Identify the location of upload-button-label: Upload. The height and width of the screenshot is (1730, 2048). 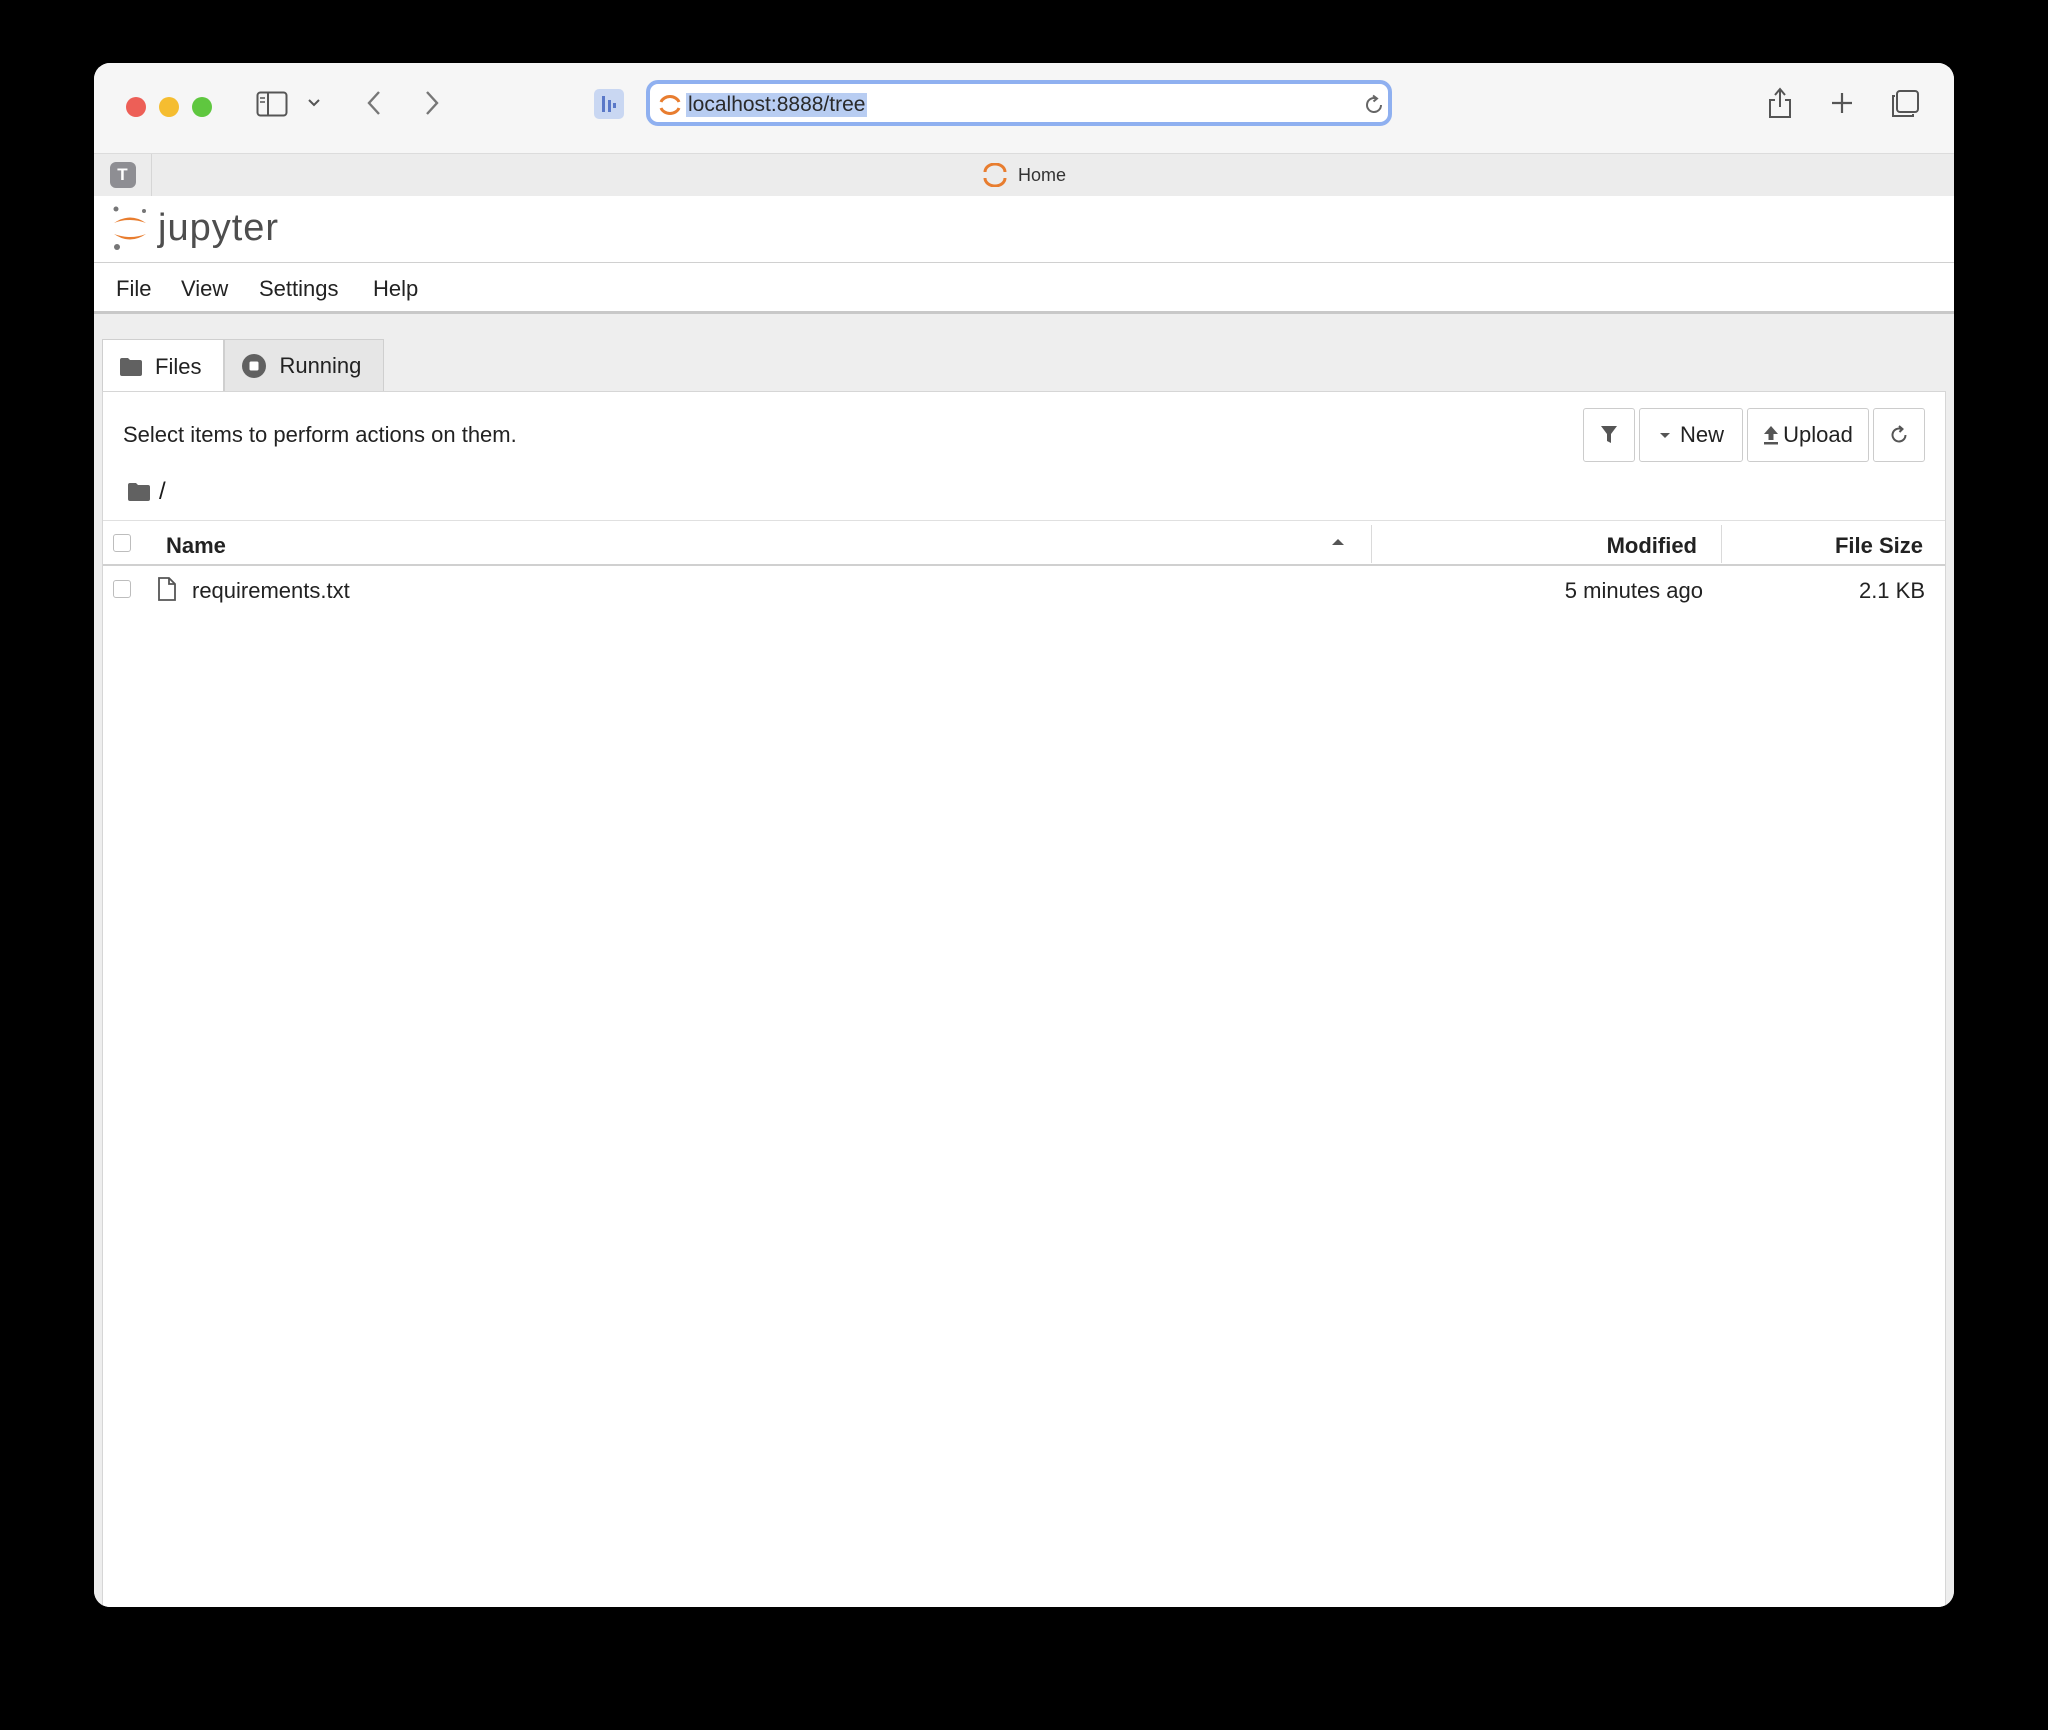
(1818, 434).